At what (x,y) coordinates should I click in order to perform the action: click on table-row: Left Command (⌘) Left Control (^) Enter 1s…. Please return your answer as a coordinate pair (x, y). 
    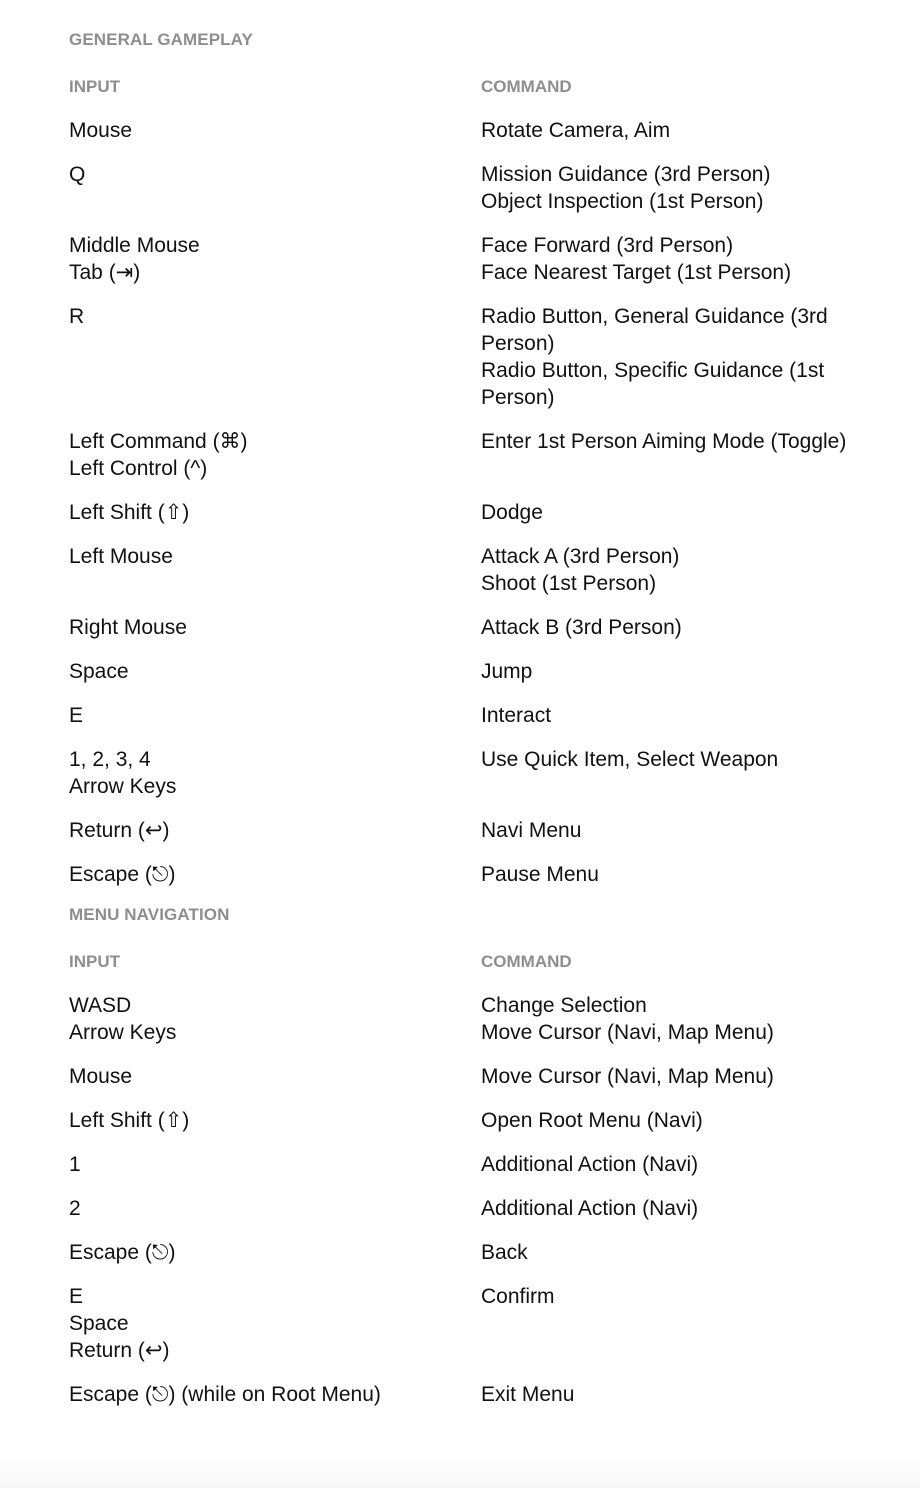
    Looking at the image, I should click on (494, 455).